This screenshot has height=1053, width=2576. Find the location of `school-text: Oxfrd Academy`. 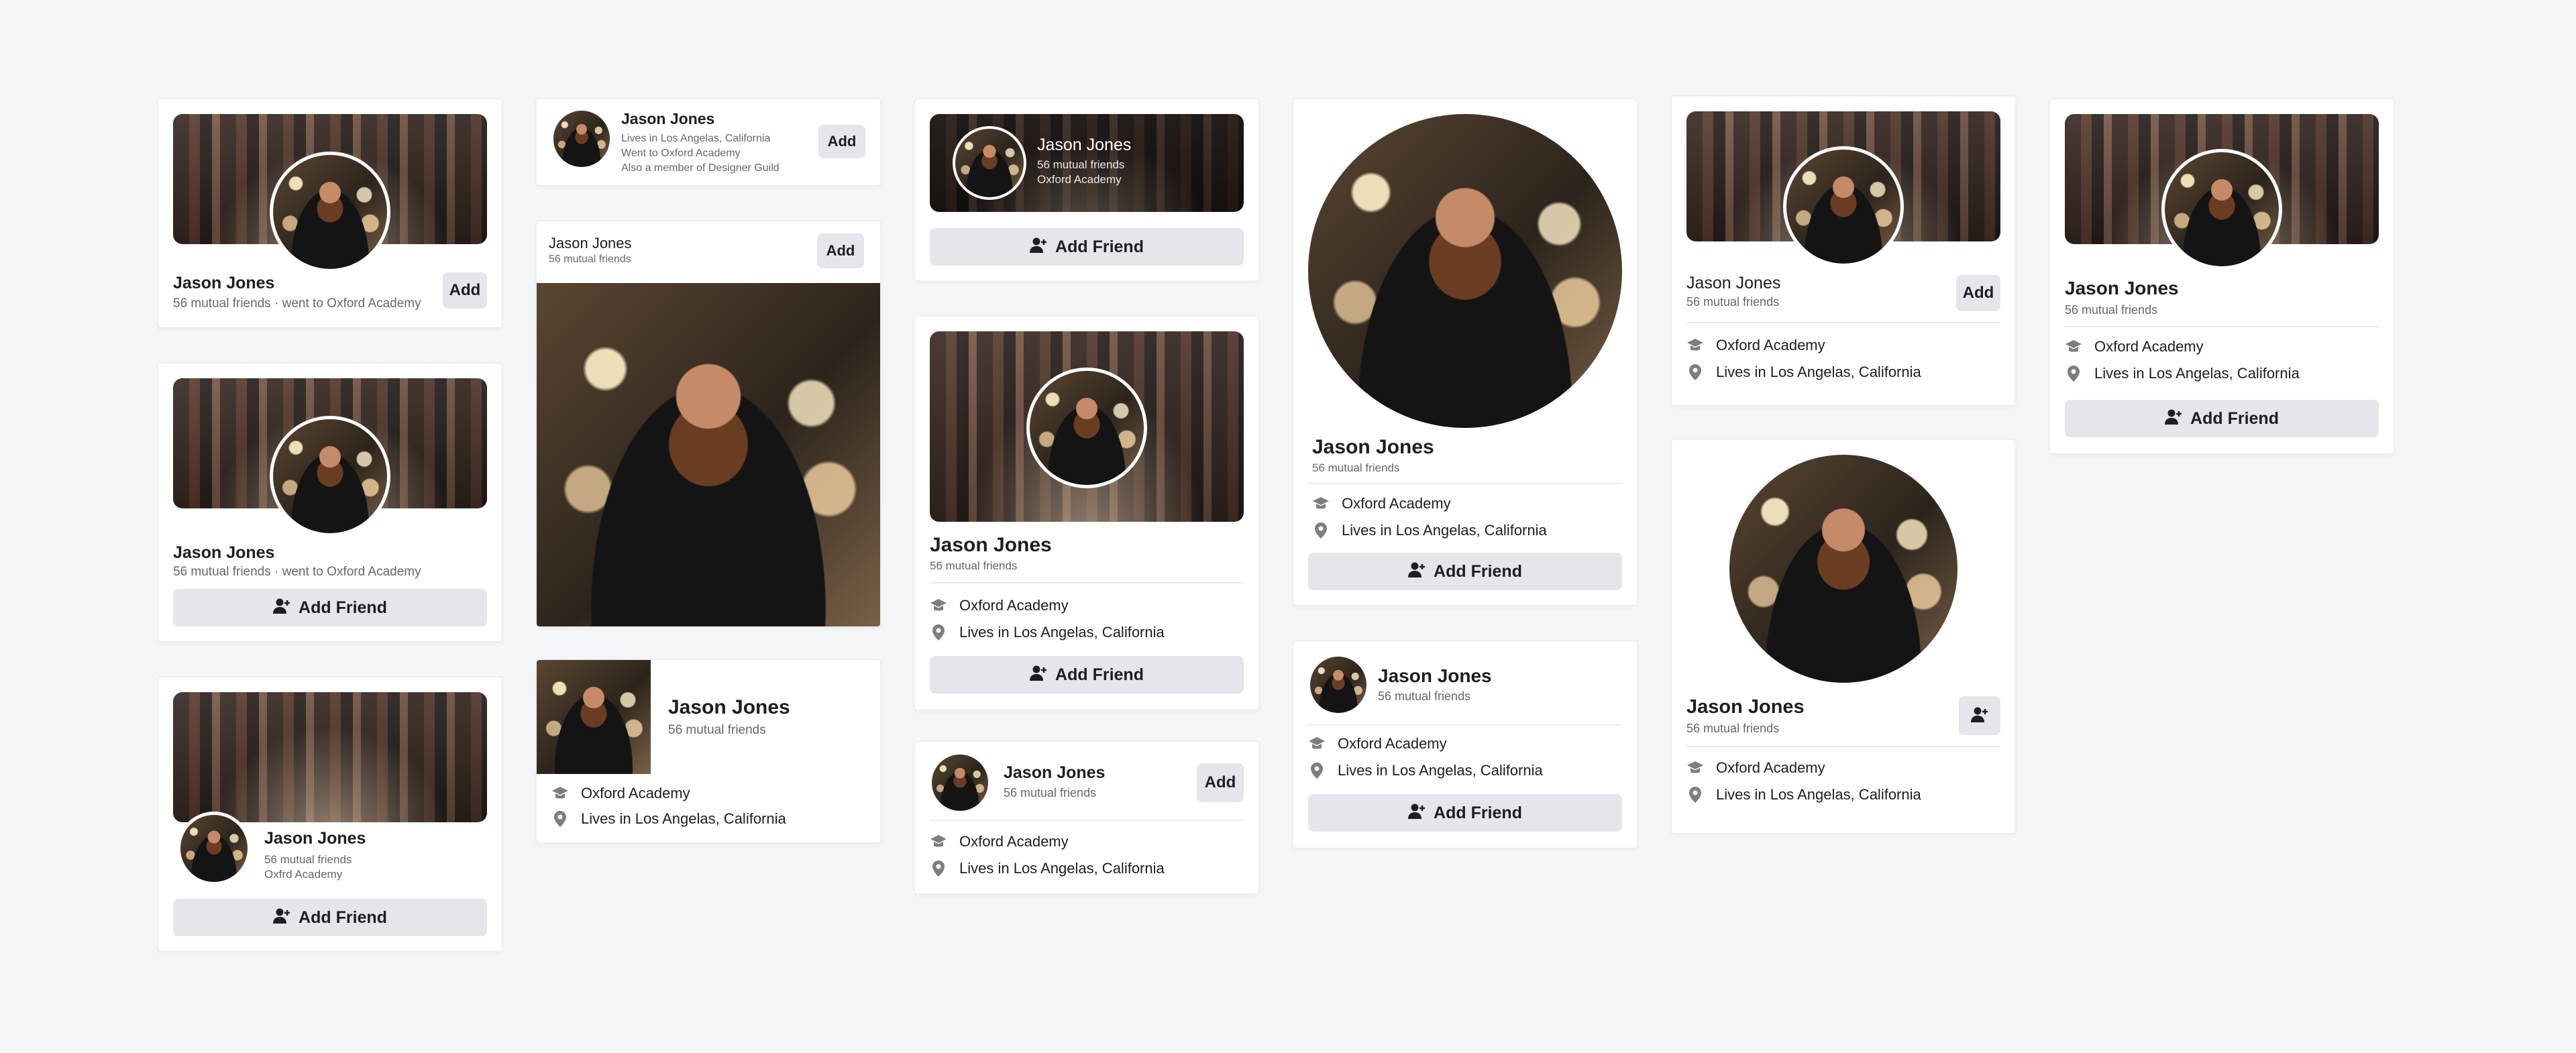

school-text: Oxfrd Academy is located at coordinates (303, 874).